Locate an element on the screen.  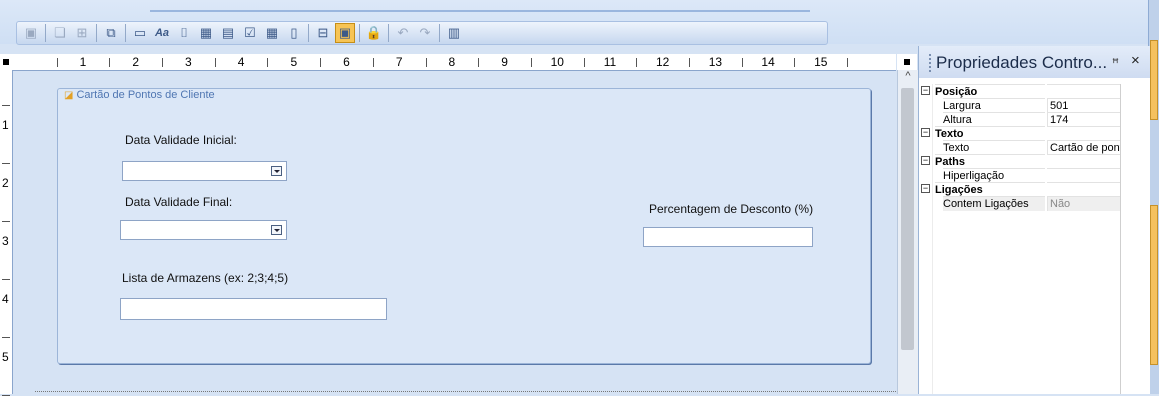
property-value: Cartão de pontos is located at coordinates (1083, 147).